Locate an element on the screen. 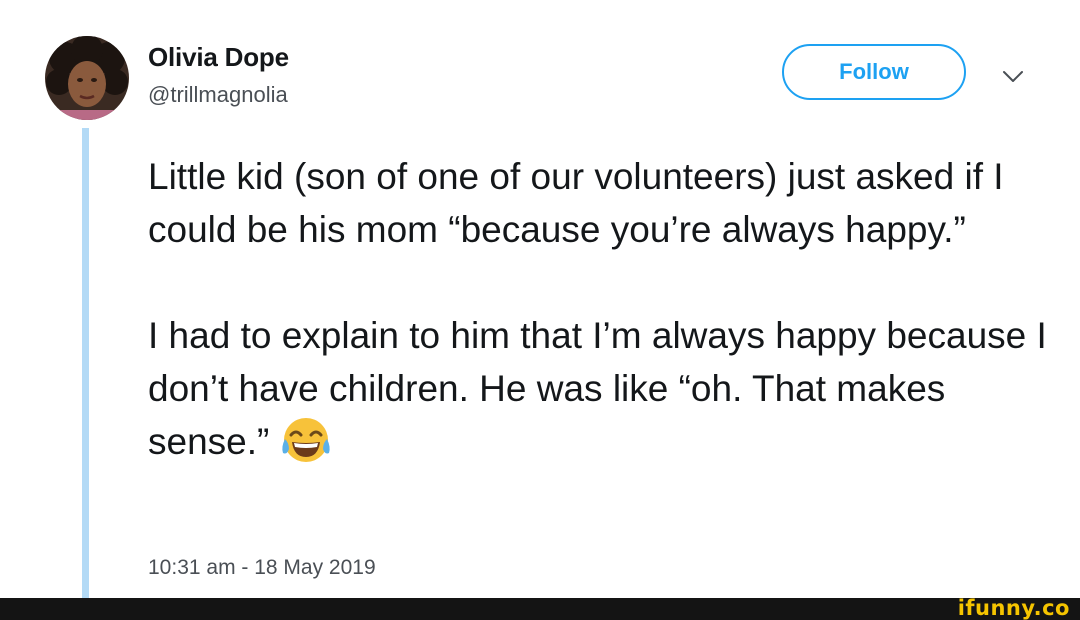 The image size is (1080, 620). watermark-bar: ifunny.co is located at coordinates (540, 608).